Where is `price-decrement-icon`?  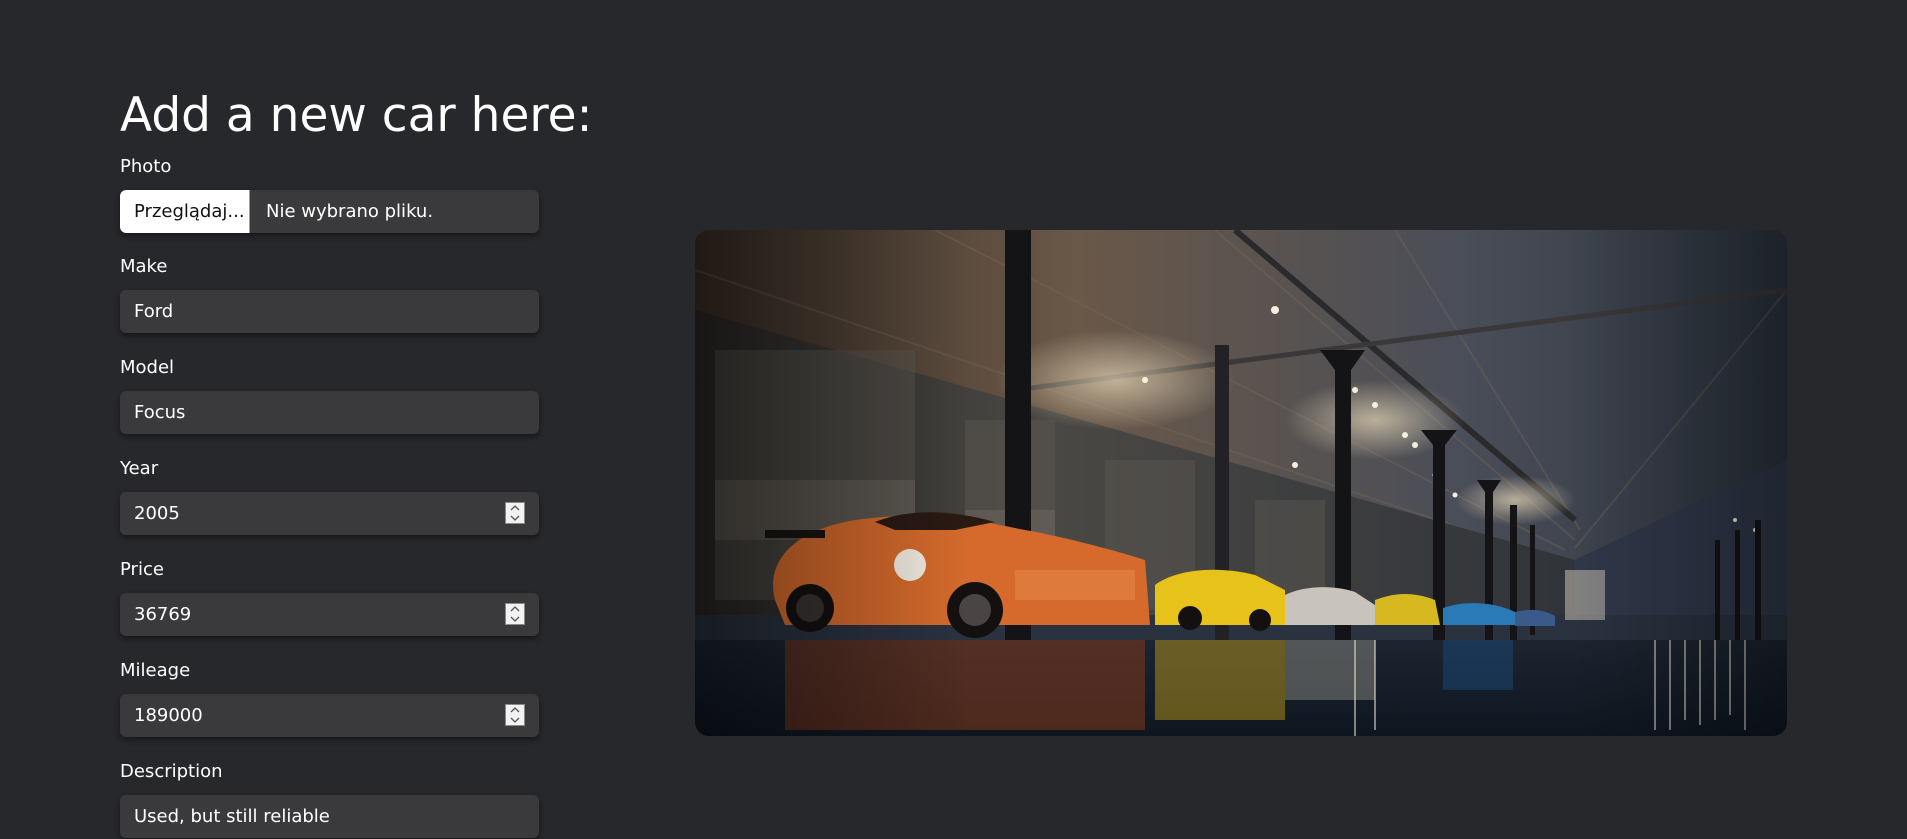 price-decrement-icon is located at coordinates (515, 619).